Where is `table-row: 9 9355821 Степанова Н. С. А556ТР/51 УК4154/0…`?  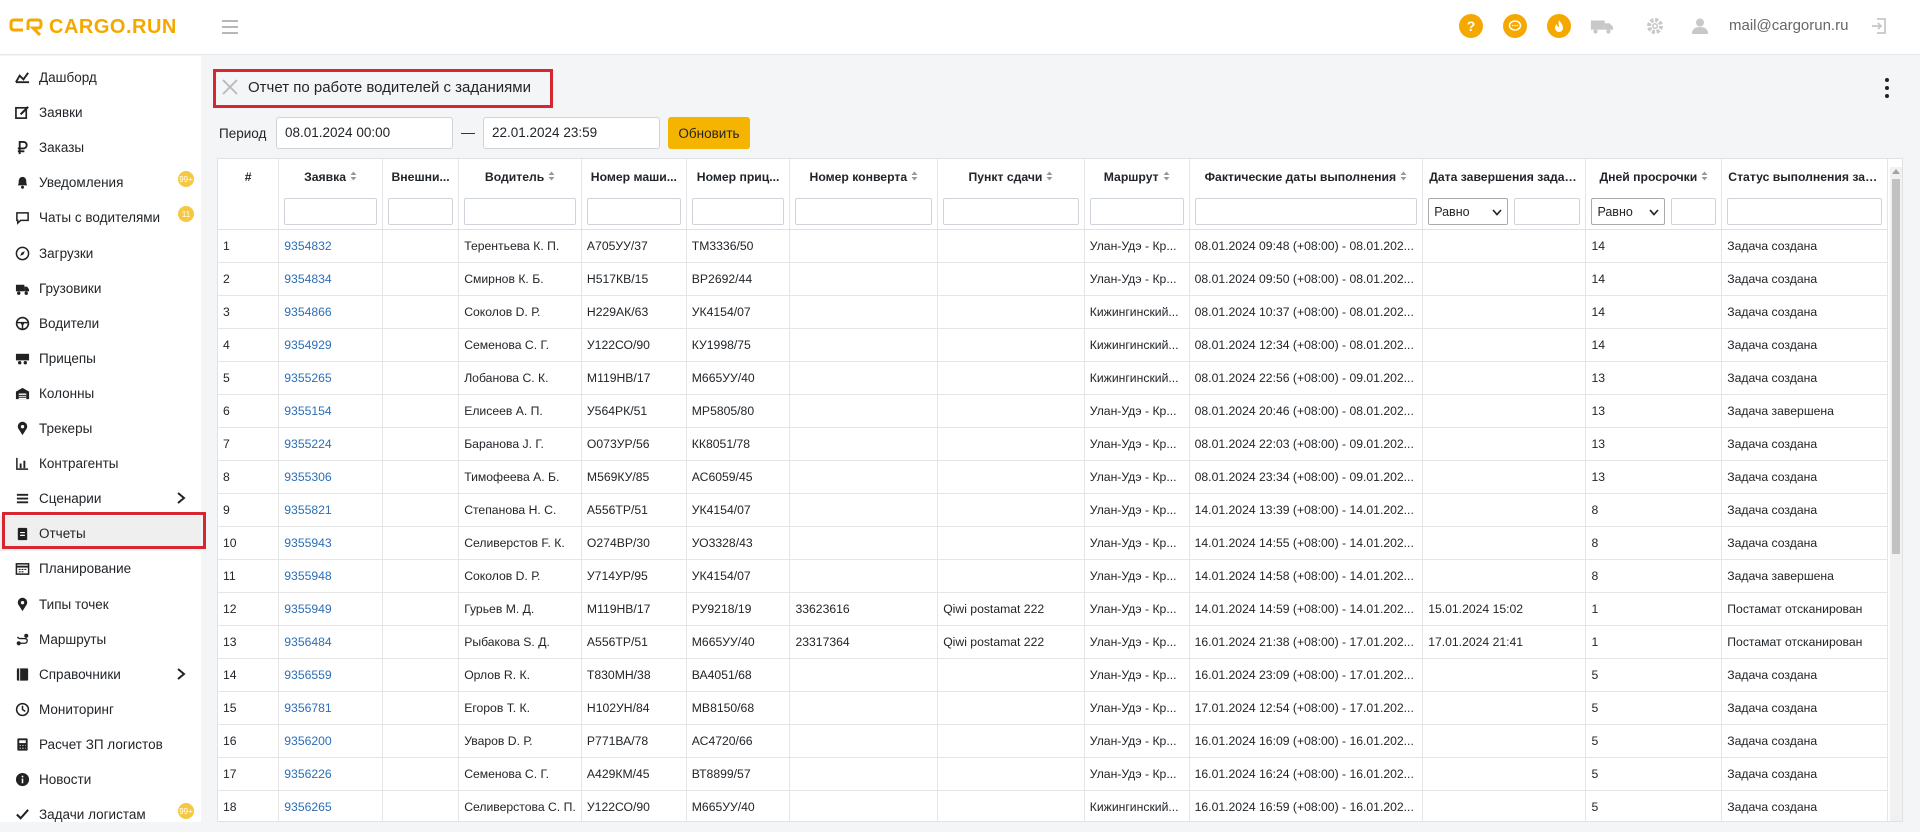 table-row: 9 9355821 Степанова Н. С. А556ТР/51 УК4154/0… is located at coordinates (1053, 510).